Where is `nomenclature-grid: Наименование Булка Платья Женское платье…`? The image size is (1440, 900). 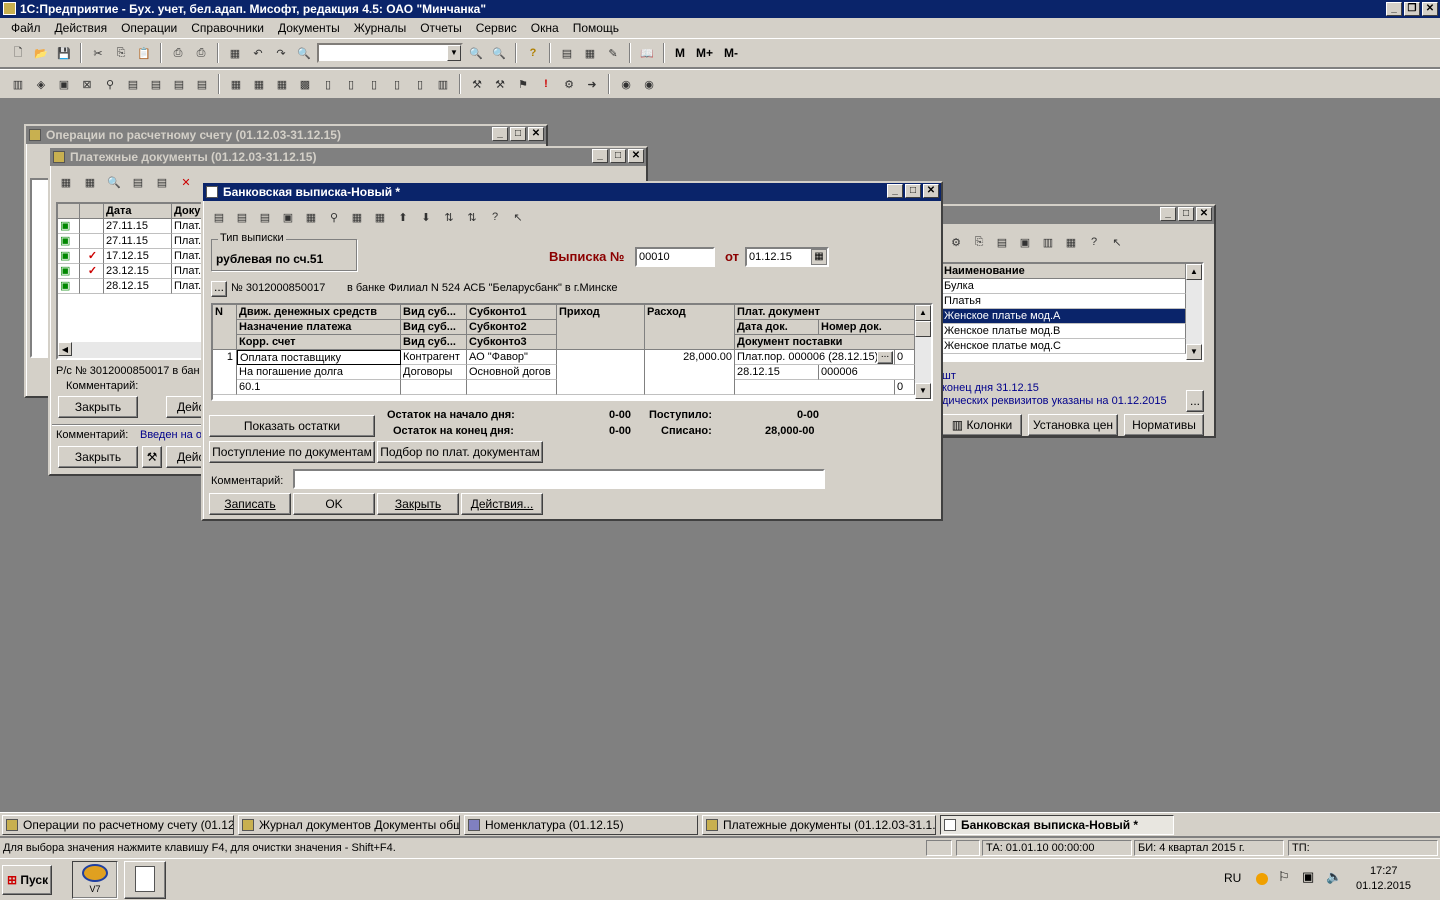
nomenclature-grid: Наименование Булка Платья Женское платье… is located at coordinates (1072, 312).